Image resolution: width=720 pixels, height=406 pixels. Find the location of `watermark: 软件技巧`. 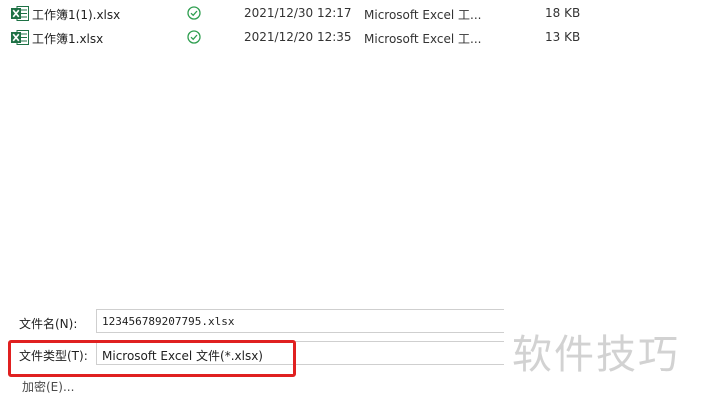

watermark: 软件技巧 is located at coordinates (596, 355).